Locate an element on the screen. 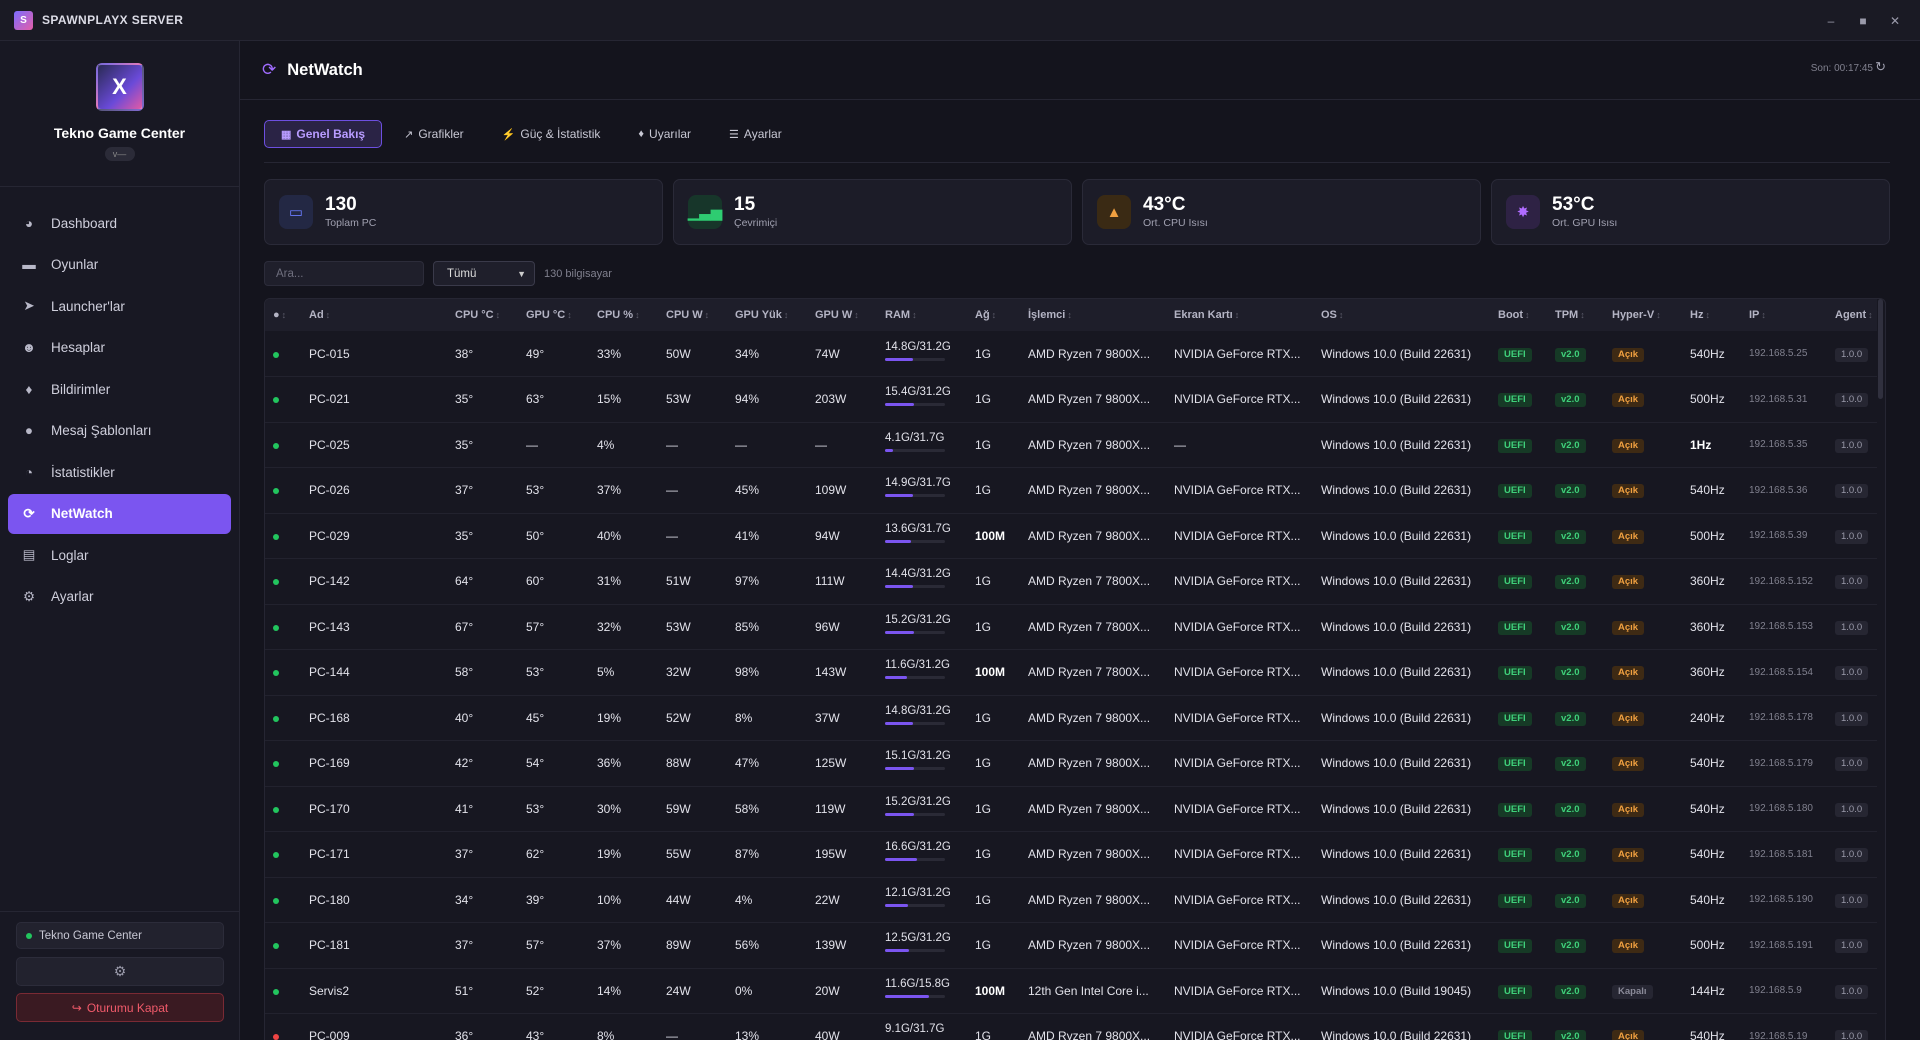  ram-value: 12.5G/31.2G is located at coordinates (918, 938).